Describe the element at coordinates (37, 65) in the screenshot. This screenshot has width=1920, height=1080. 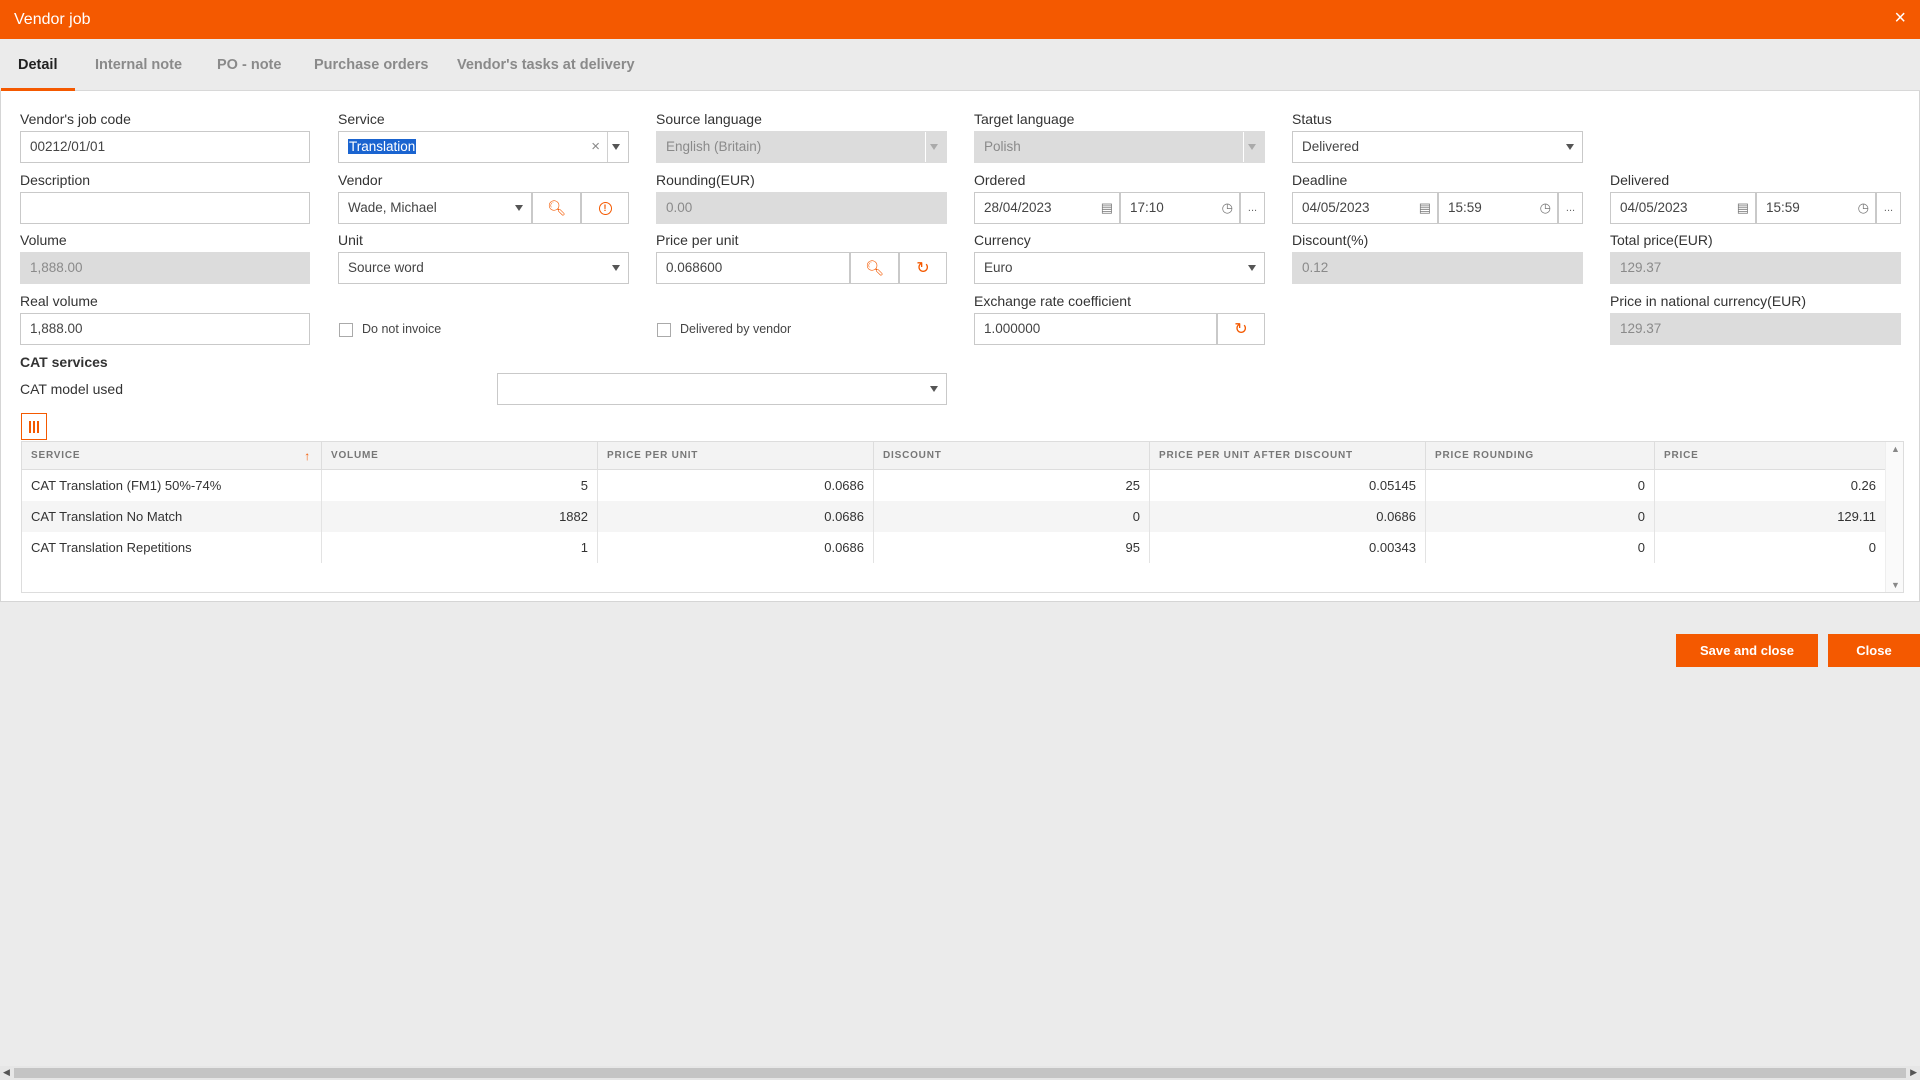
I see `tab-detail: Detail` at that location.